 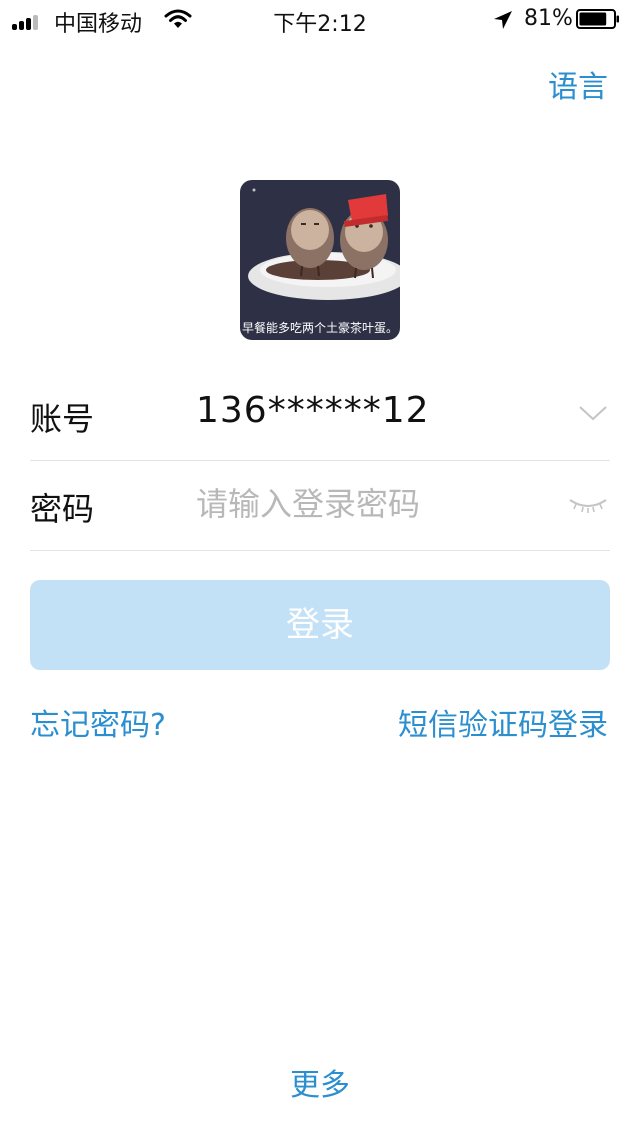 What do you see at coordinates (588, 504) in the screenshot?
I see `eye-closed-icon` at bounding box center [588, 504].